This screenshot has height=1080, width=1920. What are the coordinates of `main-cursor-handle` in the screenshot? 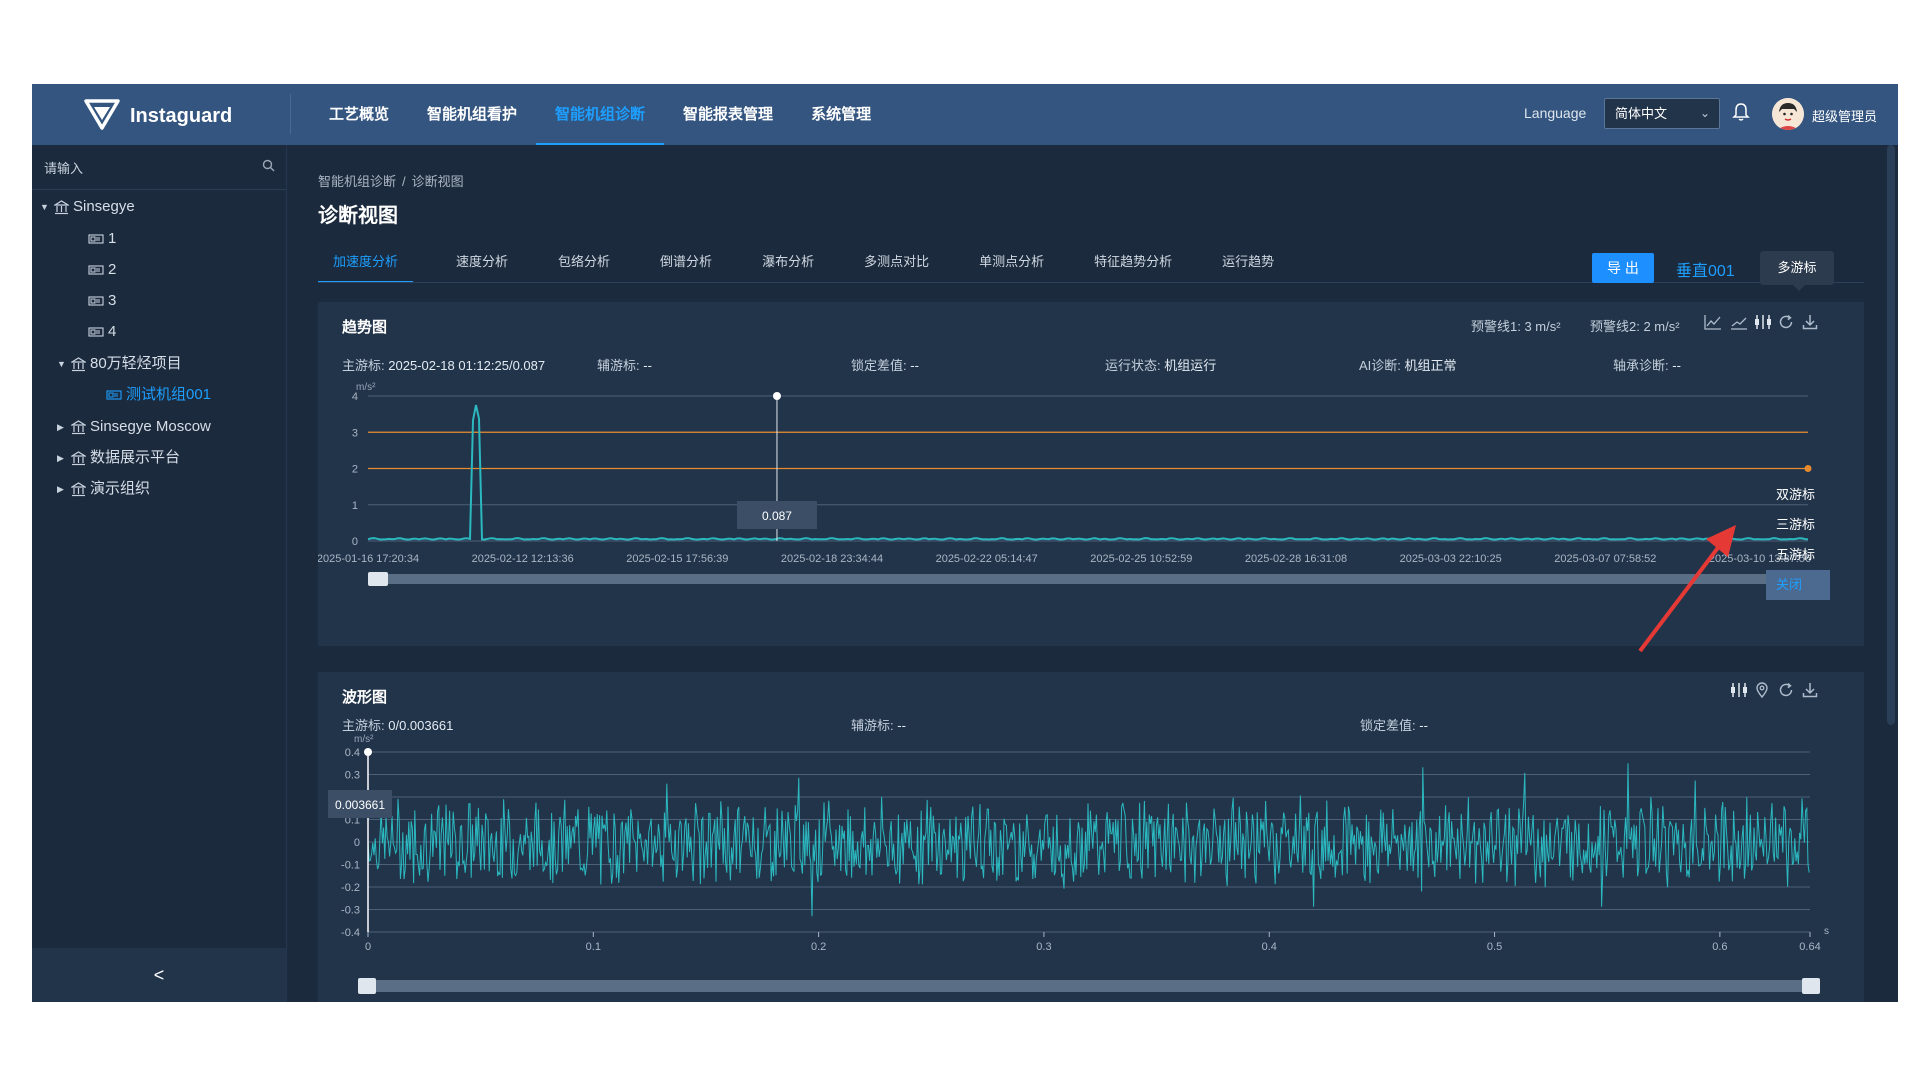 It's located at (776, 396).